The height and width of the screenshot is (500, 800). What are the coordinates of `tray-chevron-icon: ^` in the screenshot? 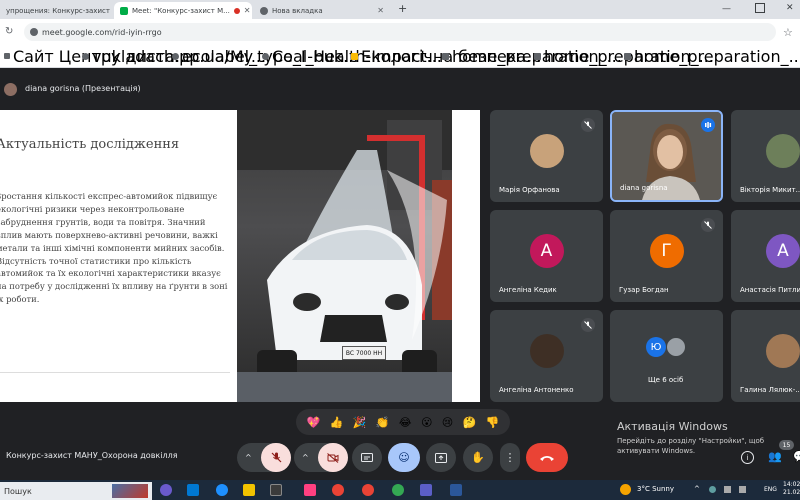 It's located at (697, 489).